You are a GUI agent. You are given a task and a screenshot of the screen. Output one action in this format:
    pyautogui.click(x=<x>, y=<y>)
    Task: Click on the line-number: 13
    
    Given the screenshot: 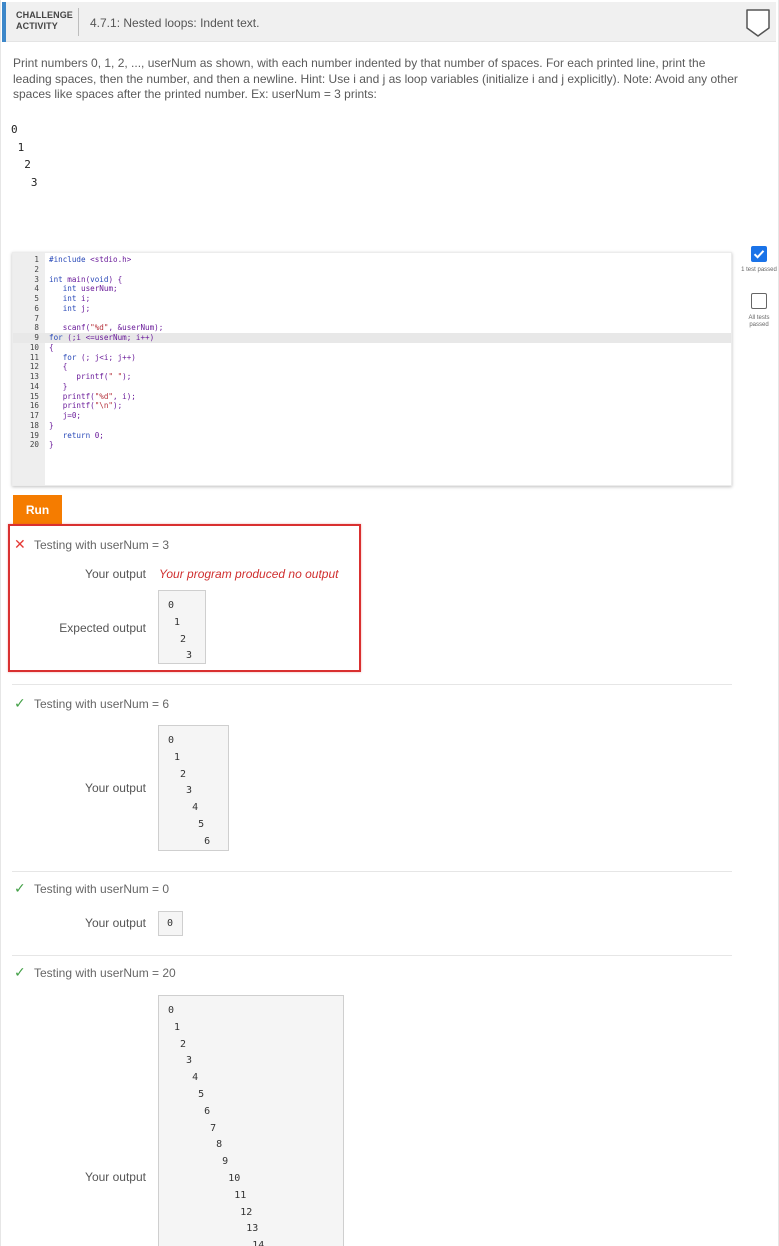 What is the action you would take?
    pyautogui.click(x=34, y=376)
    